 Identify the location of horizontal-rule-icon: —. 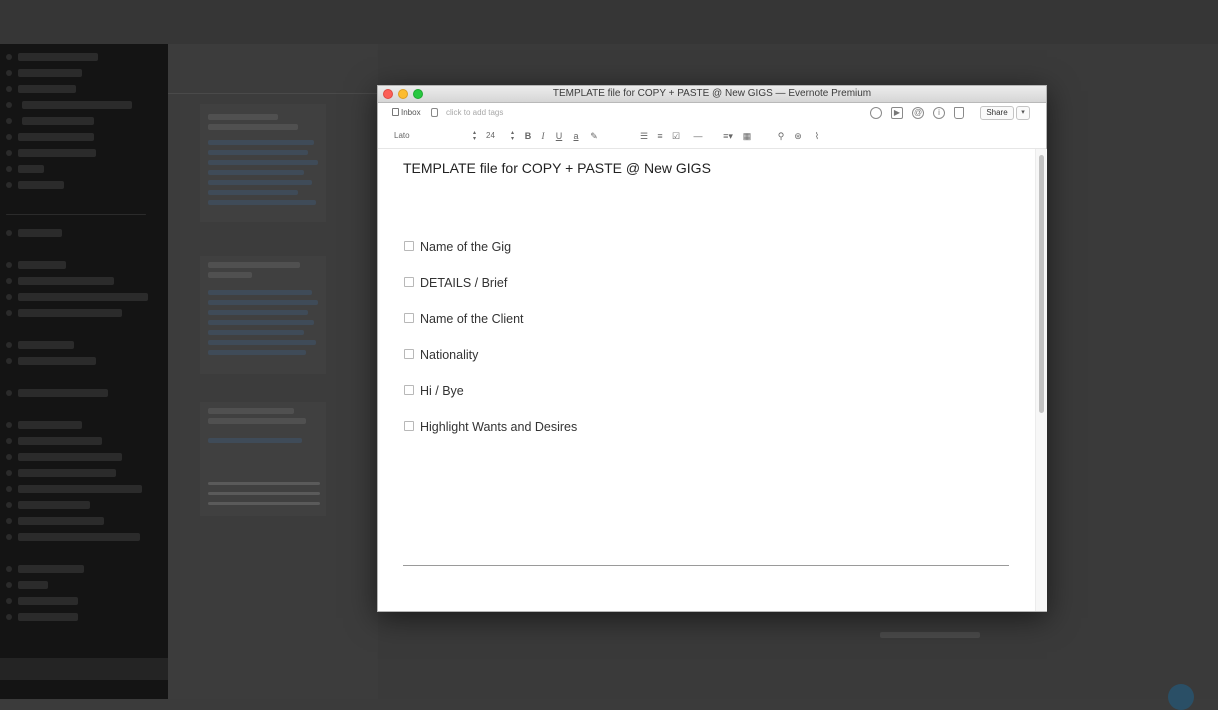
(698, 136).